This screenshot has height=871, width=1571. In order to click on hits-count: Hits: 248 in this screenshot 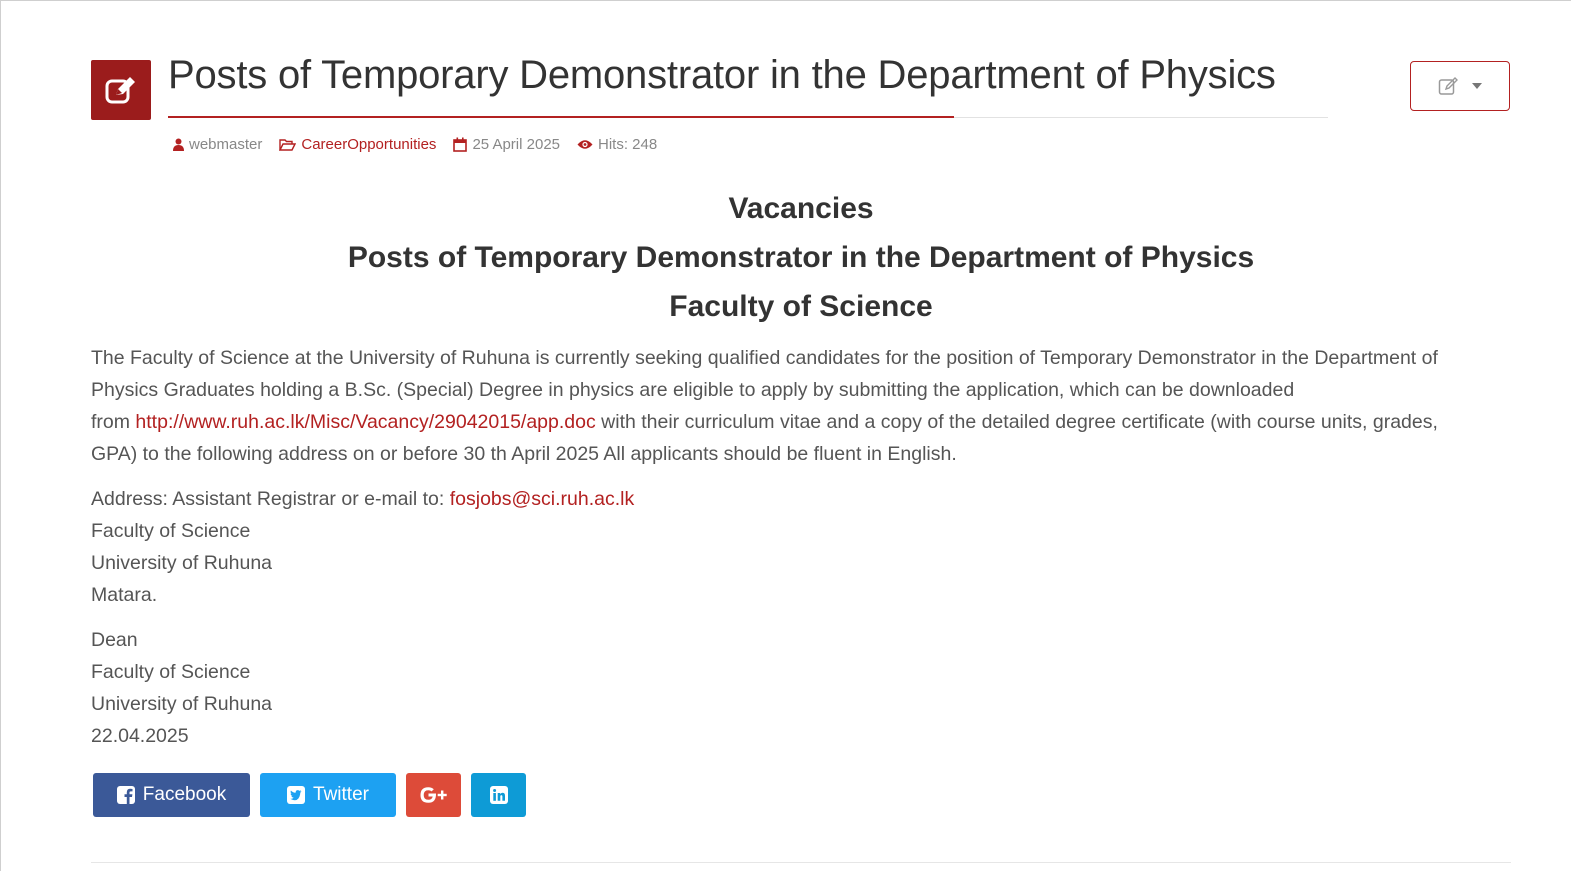, I will do `click(628, 144)`.